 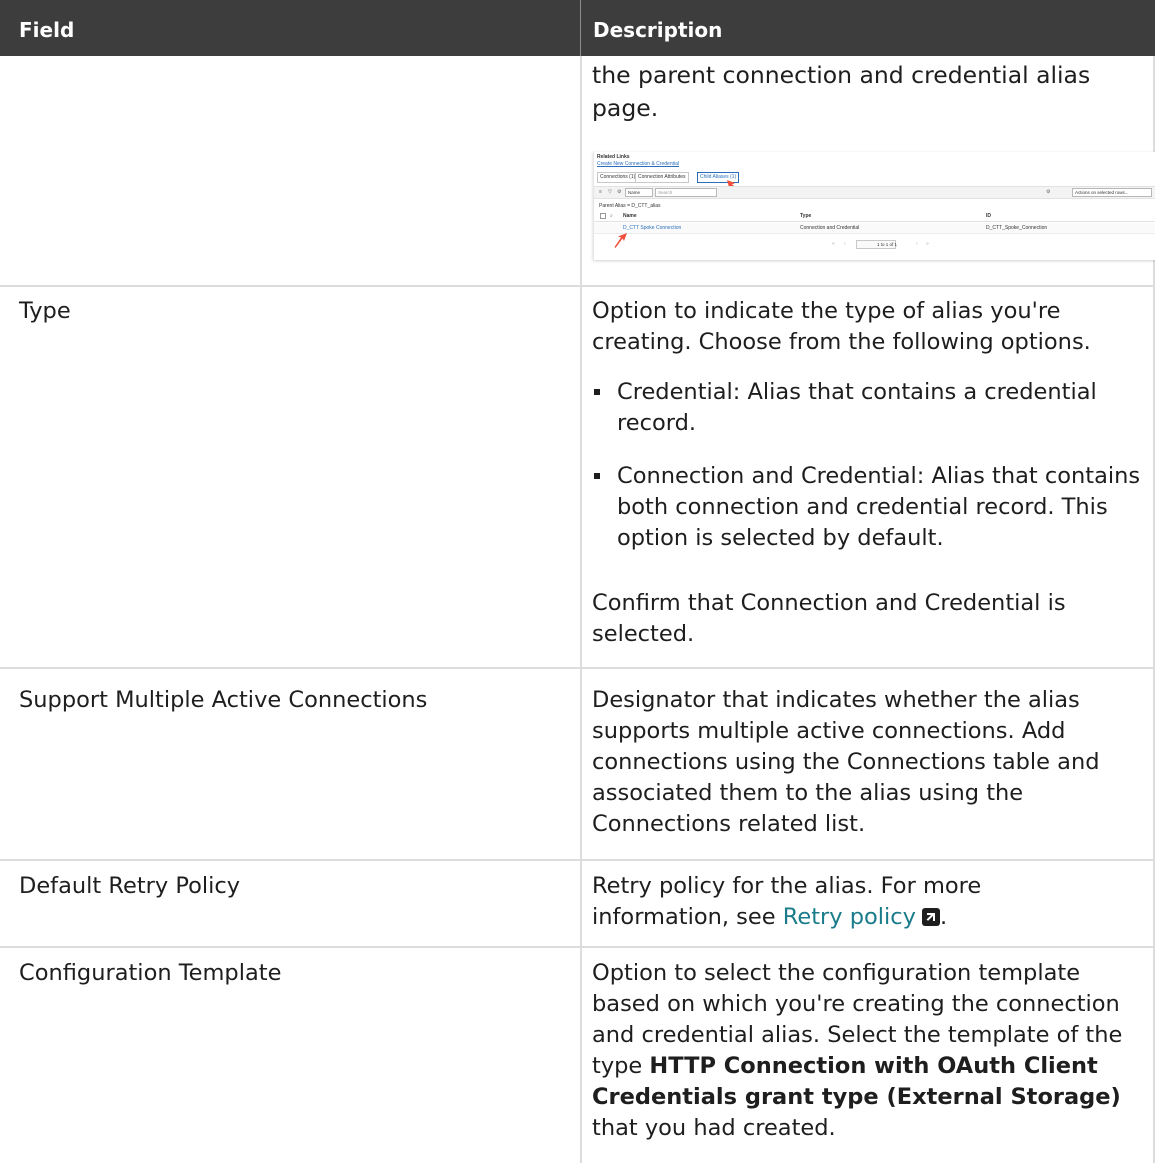 What do you see at coordinates (833, 244) in the screenshot?
I see `pager-first-icon: «` at bounding box center [833, 244].